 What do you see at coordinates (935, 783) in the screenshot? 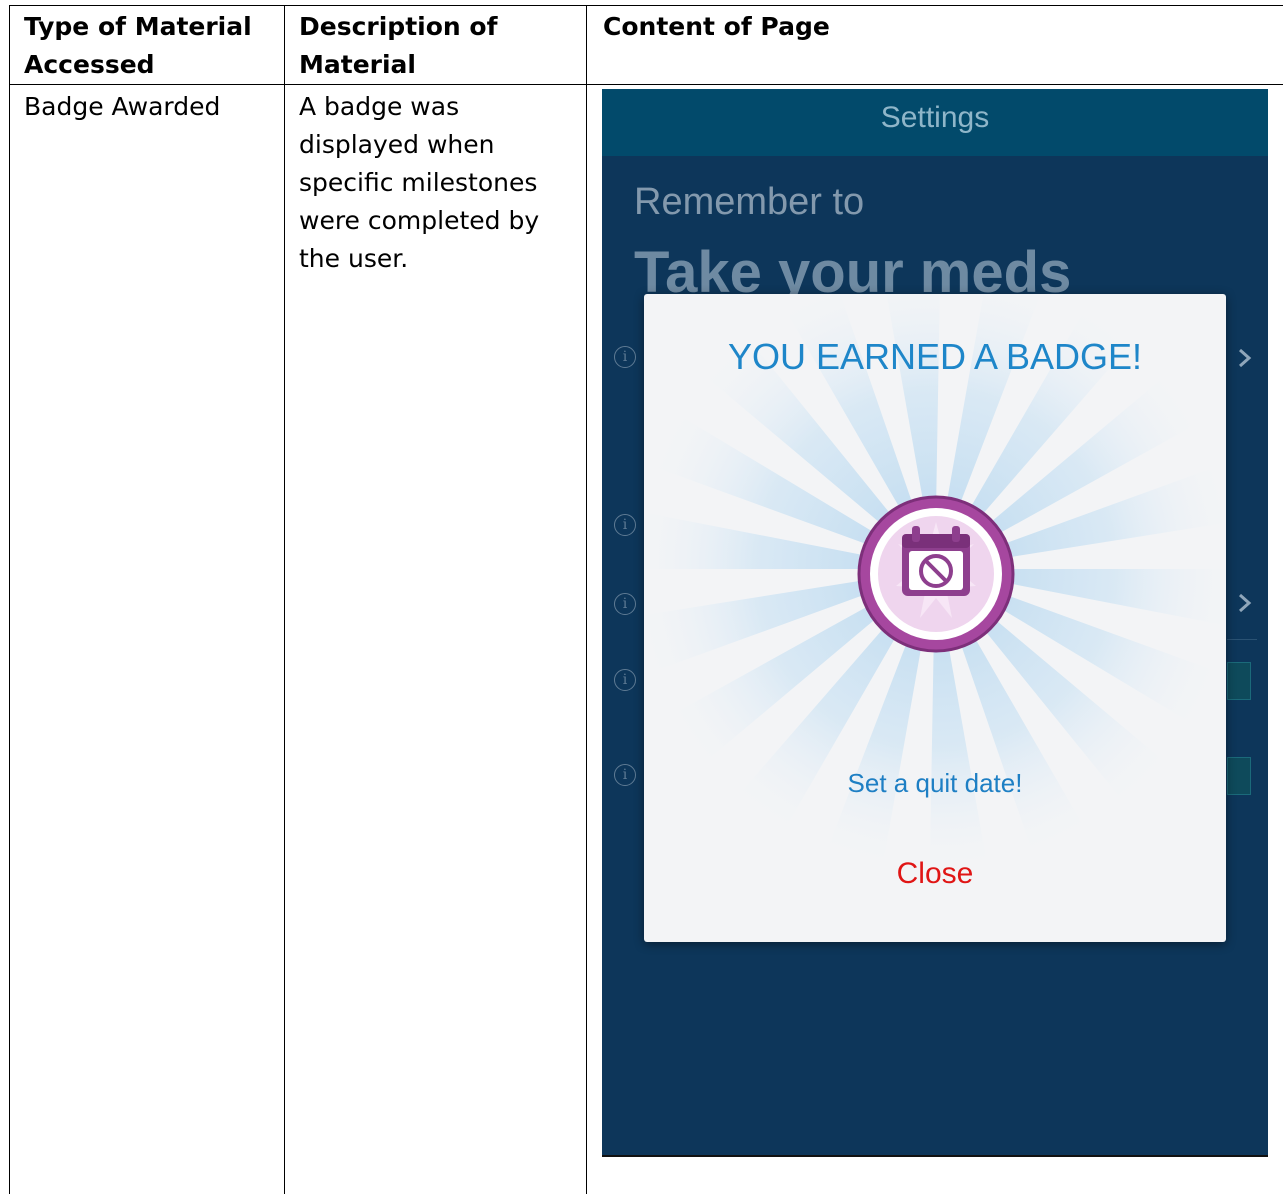
I see `badge-message: Set a quit date!` at bounding box center [935, 783].